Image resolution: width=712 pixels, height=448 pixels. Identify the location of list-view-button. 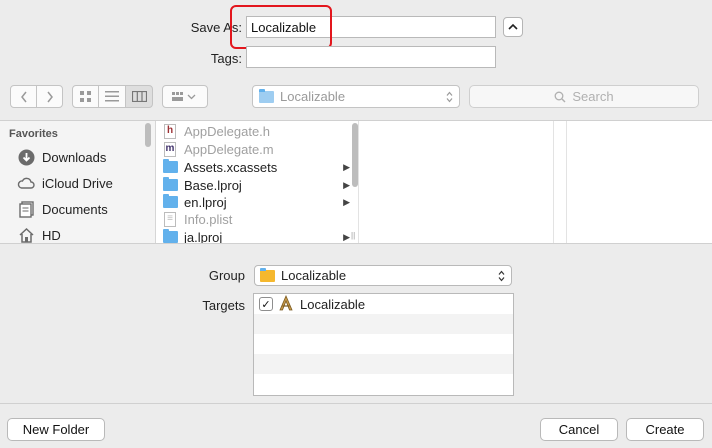
(112, 96).